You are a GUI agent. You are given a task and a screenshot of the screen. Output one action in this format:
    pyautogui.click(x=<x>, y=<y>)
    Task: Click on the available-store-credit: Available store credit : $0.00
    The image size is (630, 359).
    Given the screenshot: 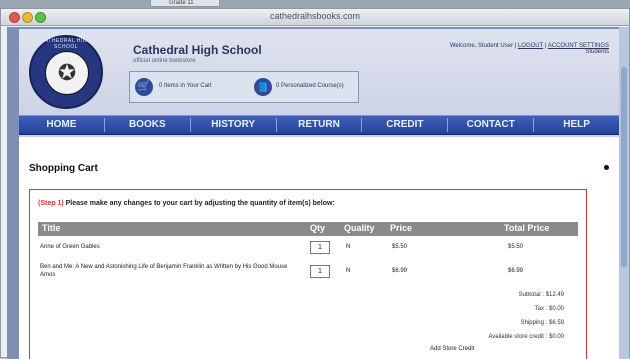 What is the action you would take?
    pyautogui.click(x=526, y=337)
    